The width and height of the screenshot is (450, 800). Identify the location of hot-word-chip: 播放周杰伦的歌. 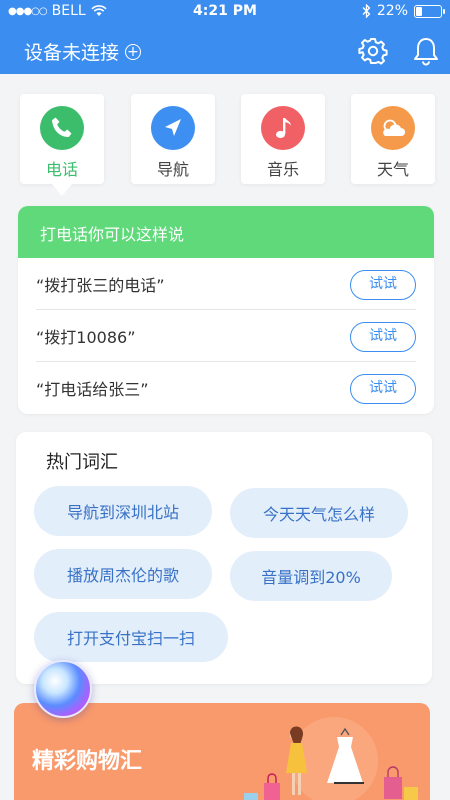
(123, 574).